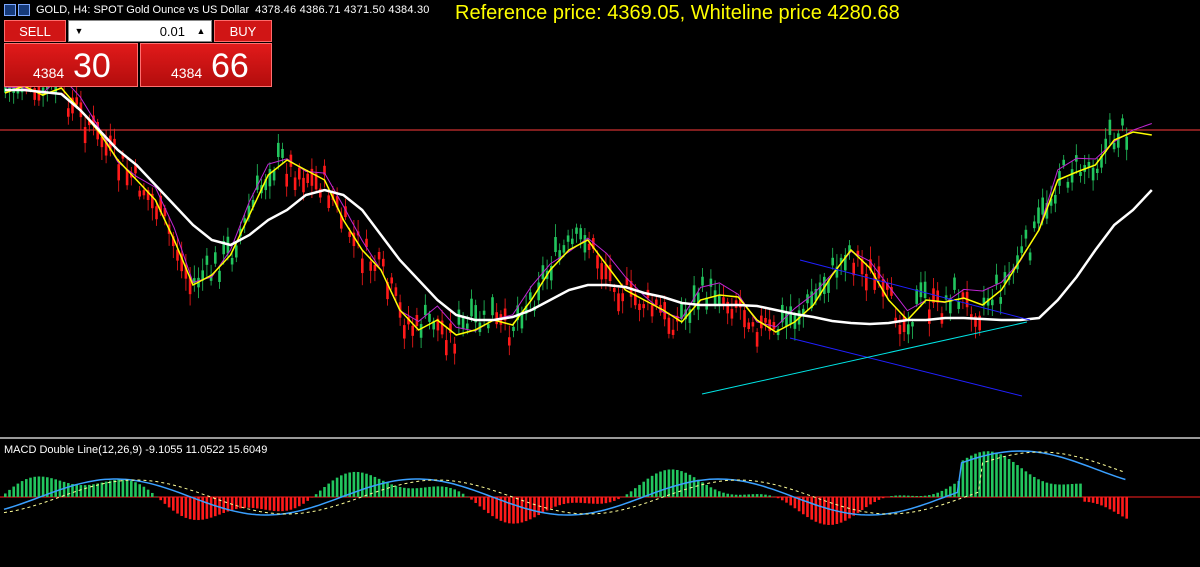 The image size is (1200, 567). Describe the element at coordinates (49, 73) in the screenshot. I see `sell-price-prefix: 4384` at that location.